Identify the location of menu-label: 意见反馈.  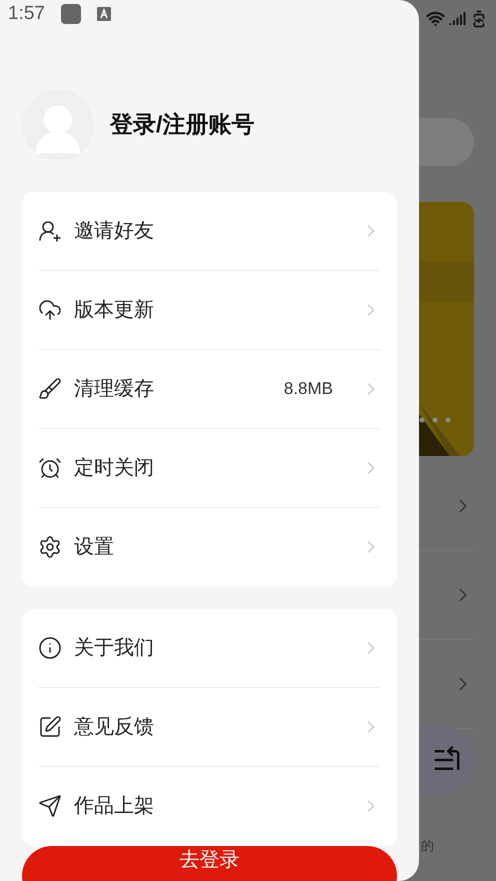
(114, 727).